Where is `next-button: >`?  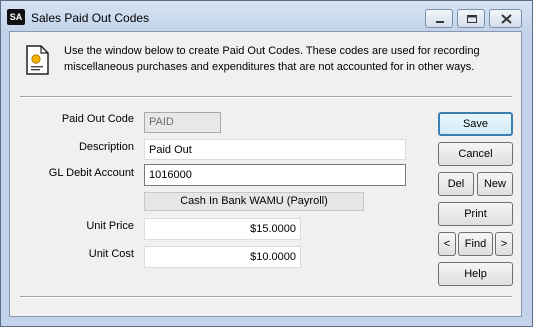
next-button: > is located at coordinates (504, 244).